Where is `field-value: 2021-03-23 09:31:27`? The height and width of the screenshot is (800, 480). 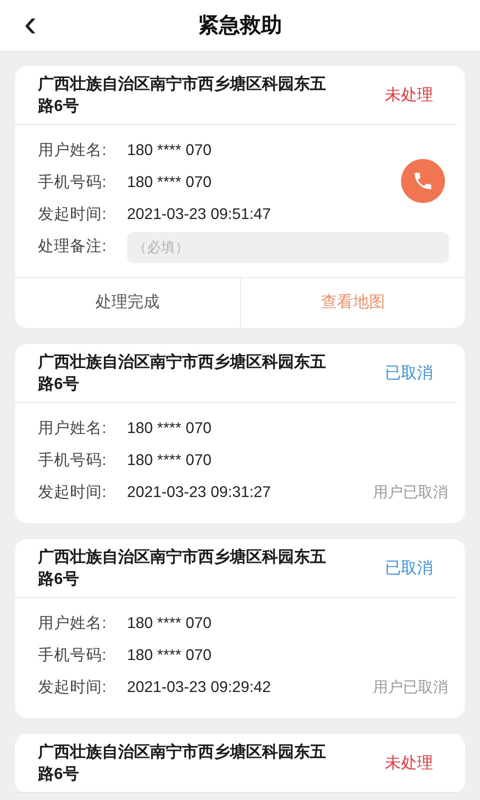 field-value: 2021-03-23 09:31:27 is located at coordinates (199, 493).